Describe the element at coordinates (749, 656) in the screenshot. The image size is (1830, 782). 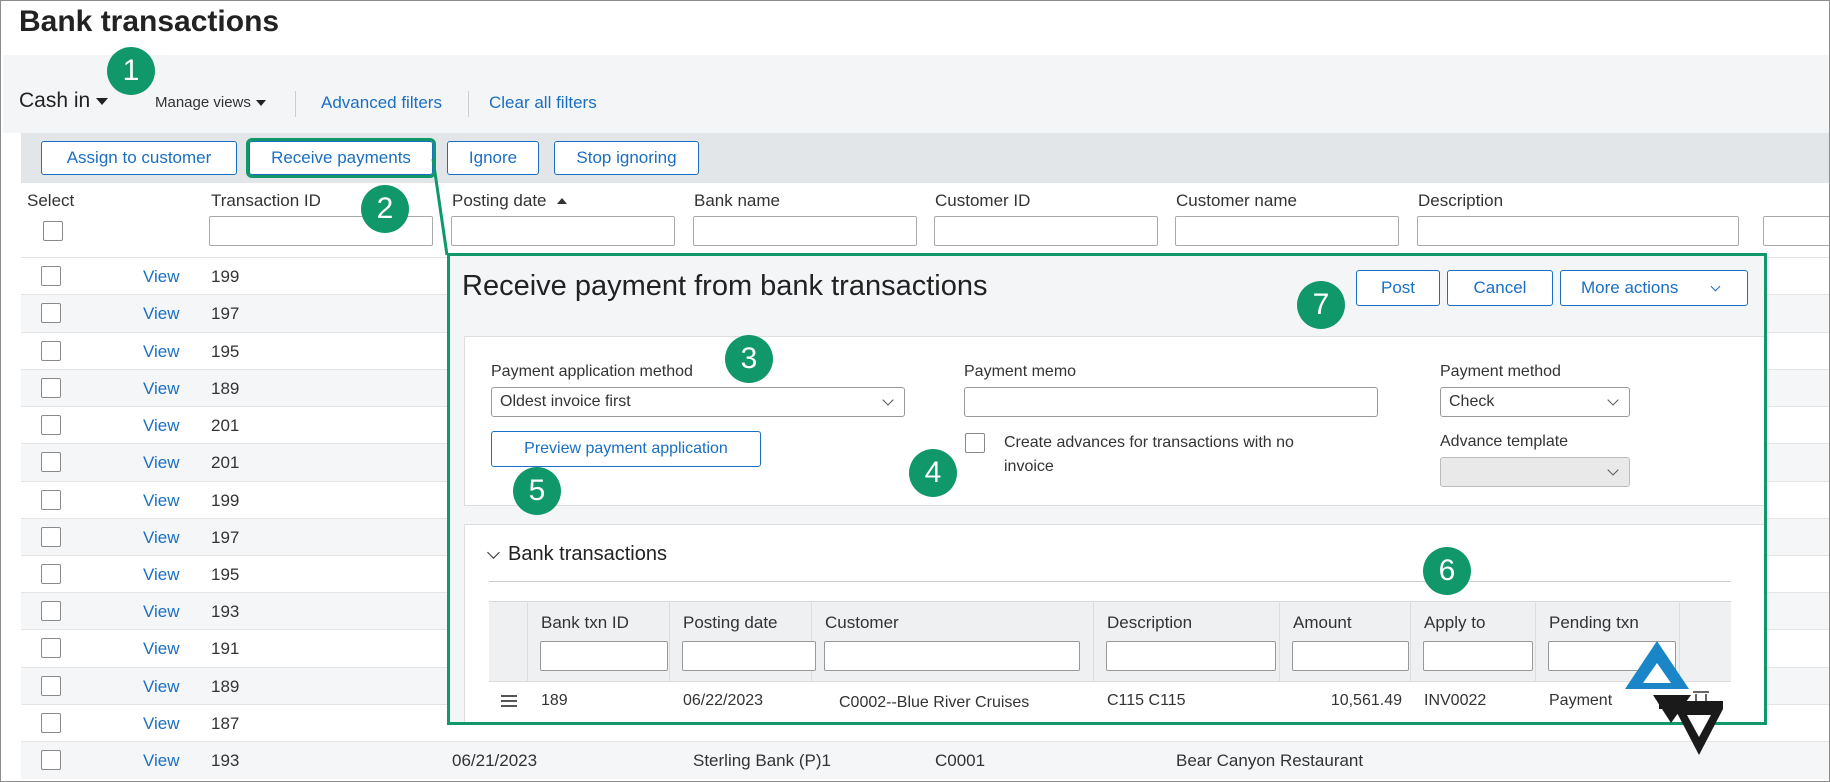
I see `filter-posting-date` at that location.